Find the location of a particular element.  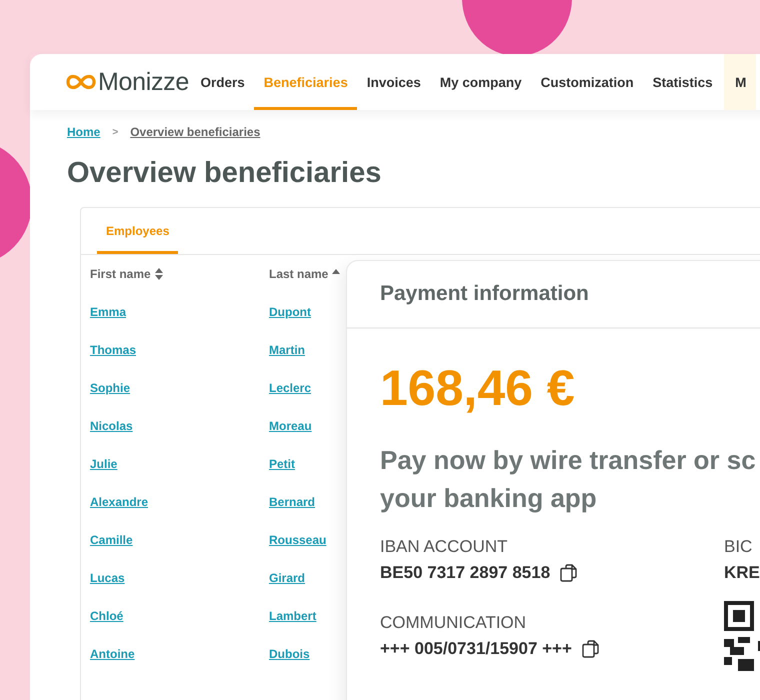

breadcrumb-link: Home is located at coordinates (83, 132).